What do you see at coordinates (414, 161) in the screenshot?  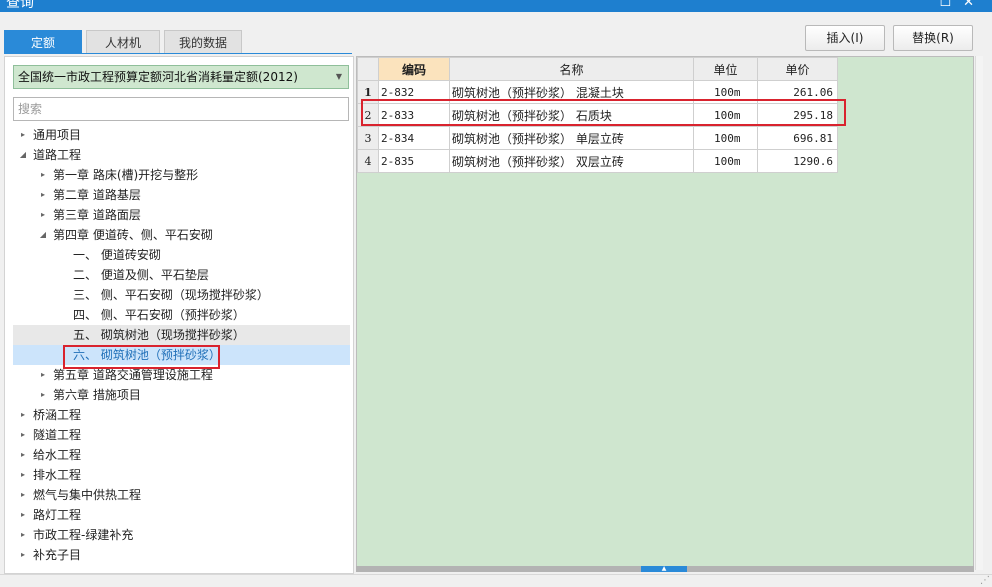 I see `cell-code: 2-835` at bounding box center [414, 161].